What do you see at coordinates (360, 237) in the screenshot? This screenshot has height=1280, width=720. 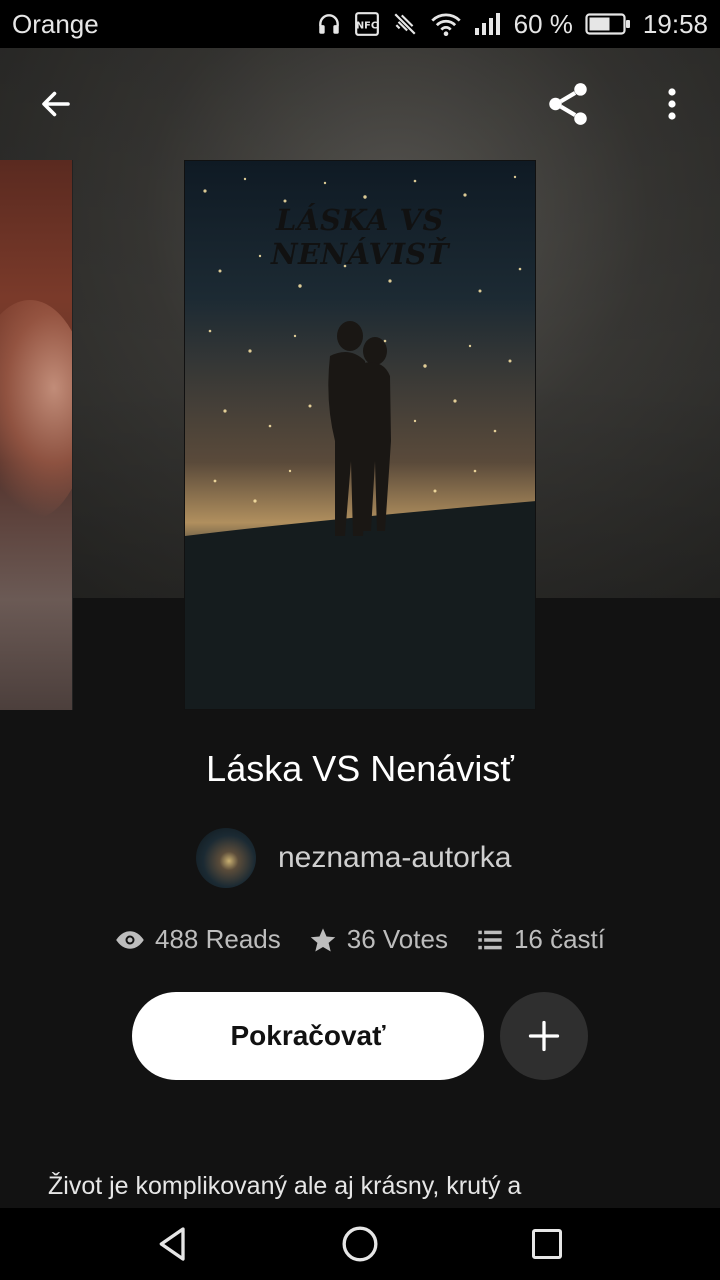 I see `cover-title: LÁSKA VS NENÁVISŤ` at bounding box center [360, 237].